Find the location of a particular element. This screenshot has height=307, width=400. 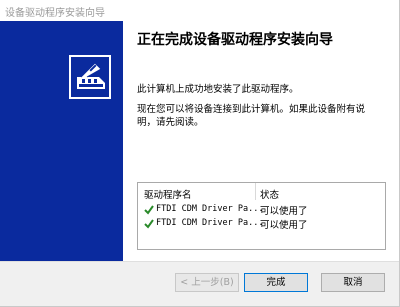

finish-button: 完成 is located at coordinates (276, 282).